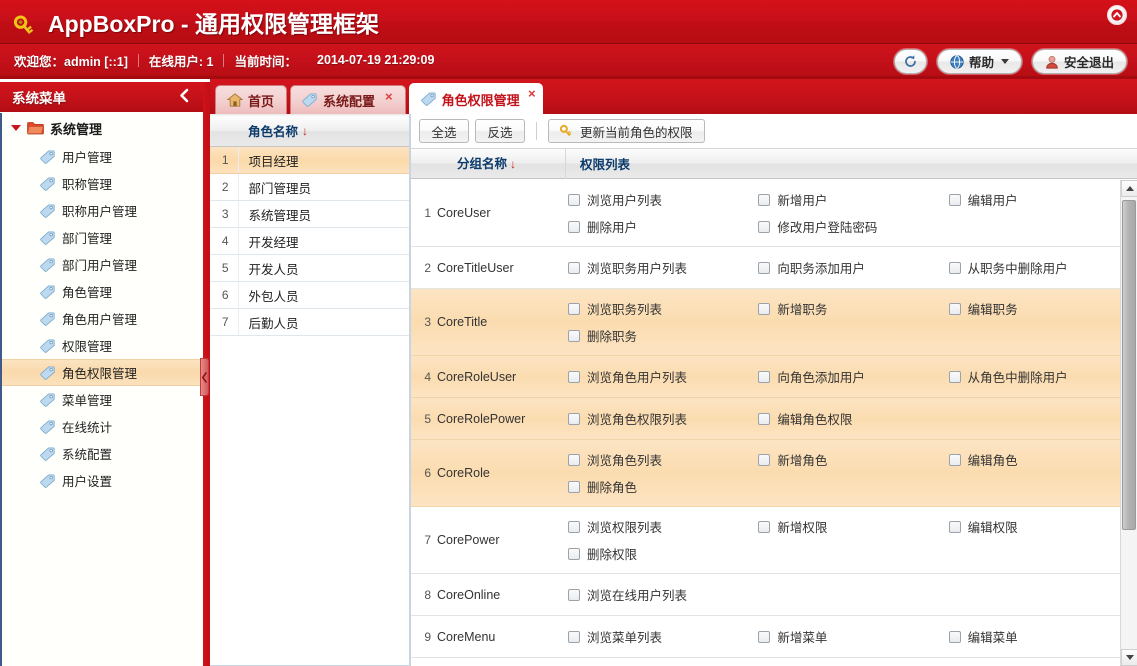 This screenshot has width=1137, height=666. I want to click on sidebar-item-5: 部门用户管理, so click(102, 264).